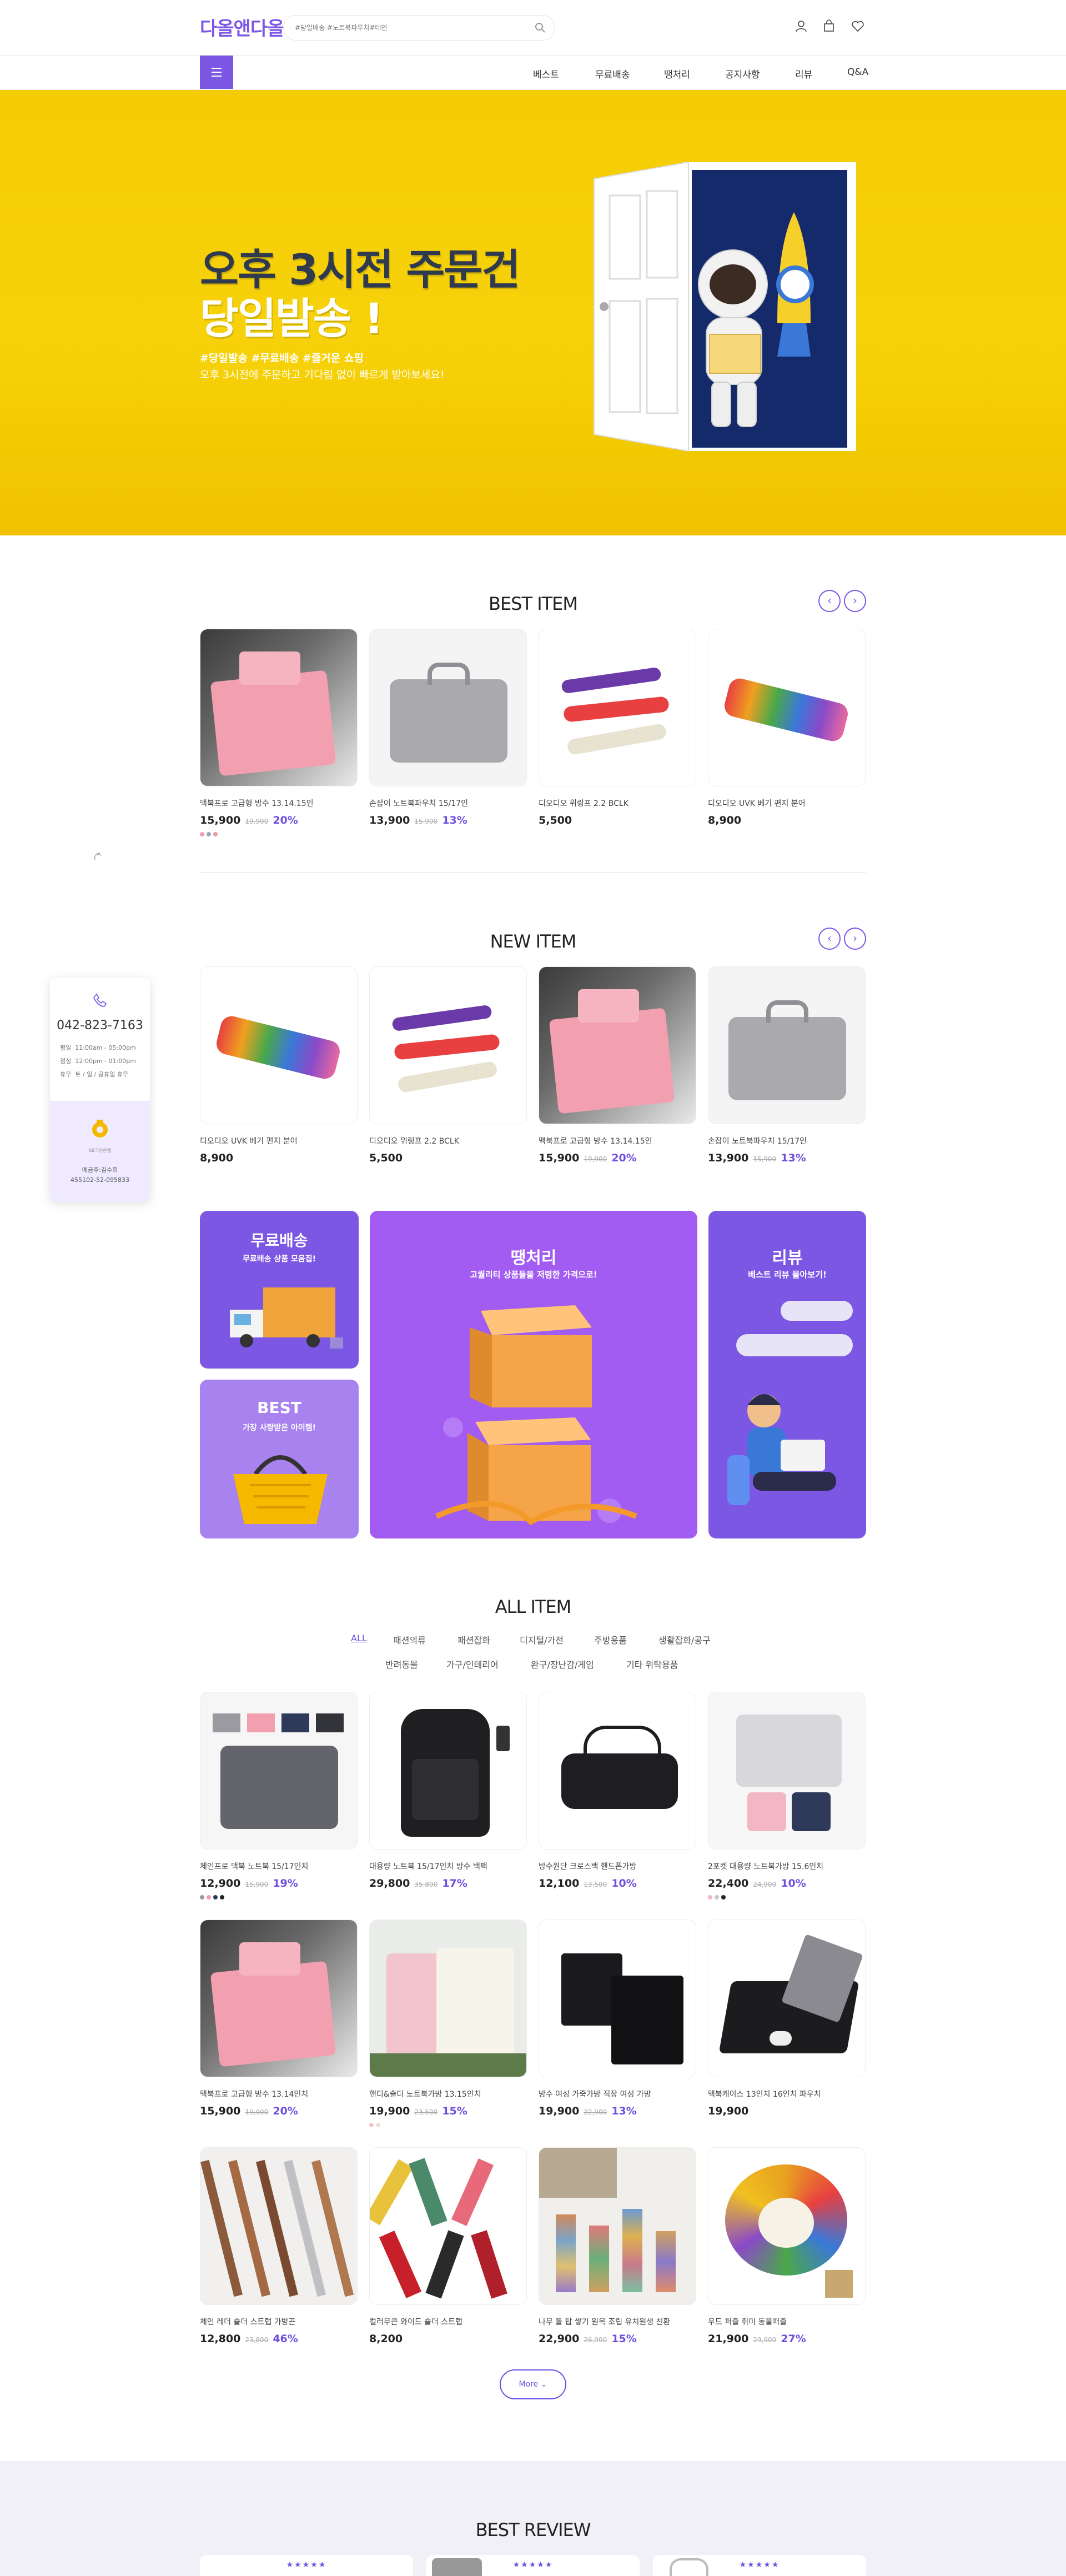 The image size is (1066, 2576). What do you see at coordinates (787, 1275) in the screenshot?
I see `banner-subtitle: 베스트 리뷰 몰아보기!` at bounding box center [787, 1275].